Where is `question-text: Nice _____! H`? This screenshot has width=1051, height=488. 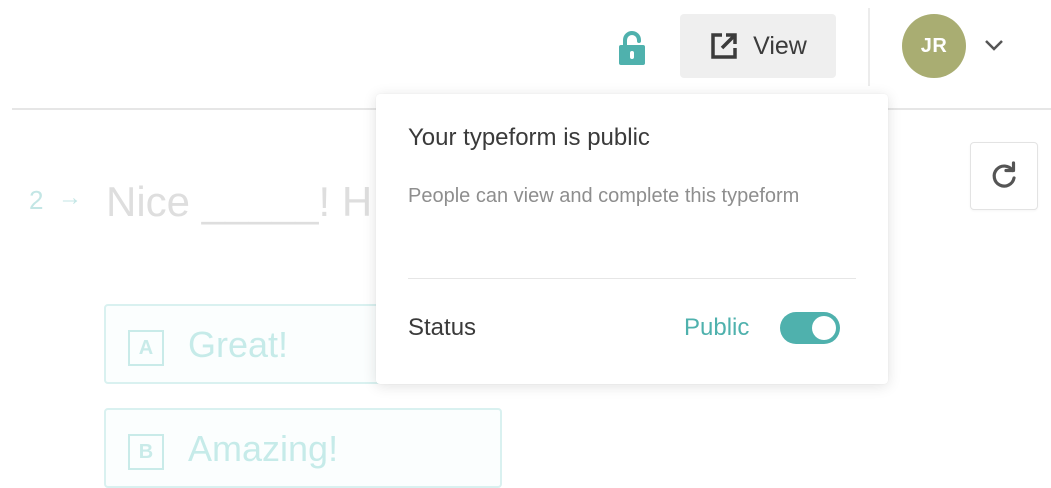 question-text: Nice _____! H is located at coordinates (239, 201).